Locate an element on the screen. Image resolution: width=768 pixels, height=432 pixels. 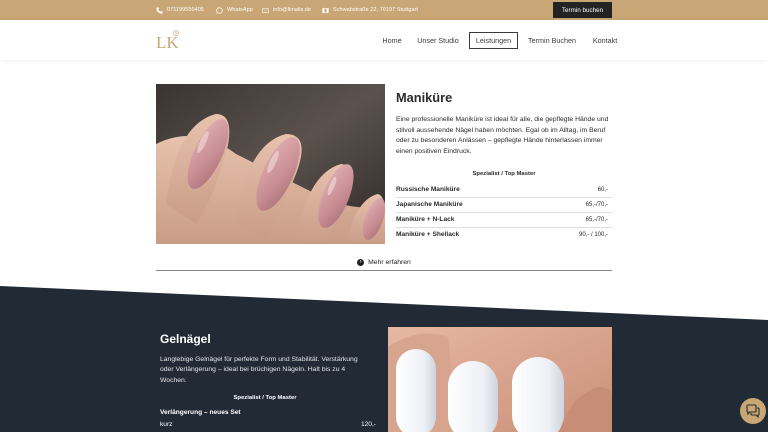
nav-leistungen: Leistungen is located at coordinates (493, 40).